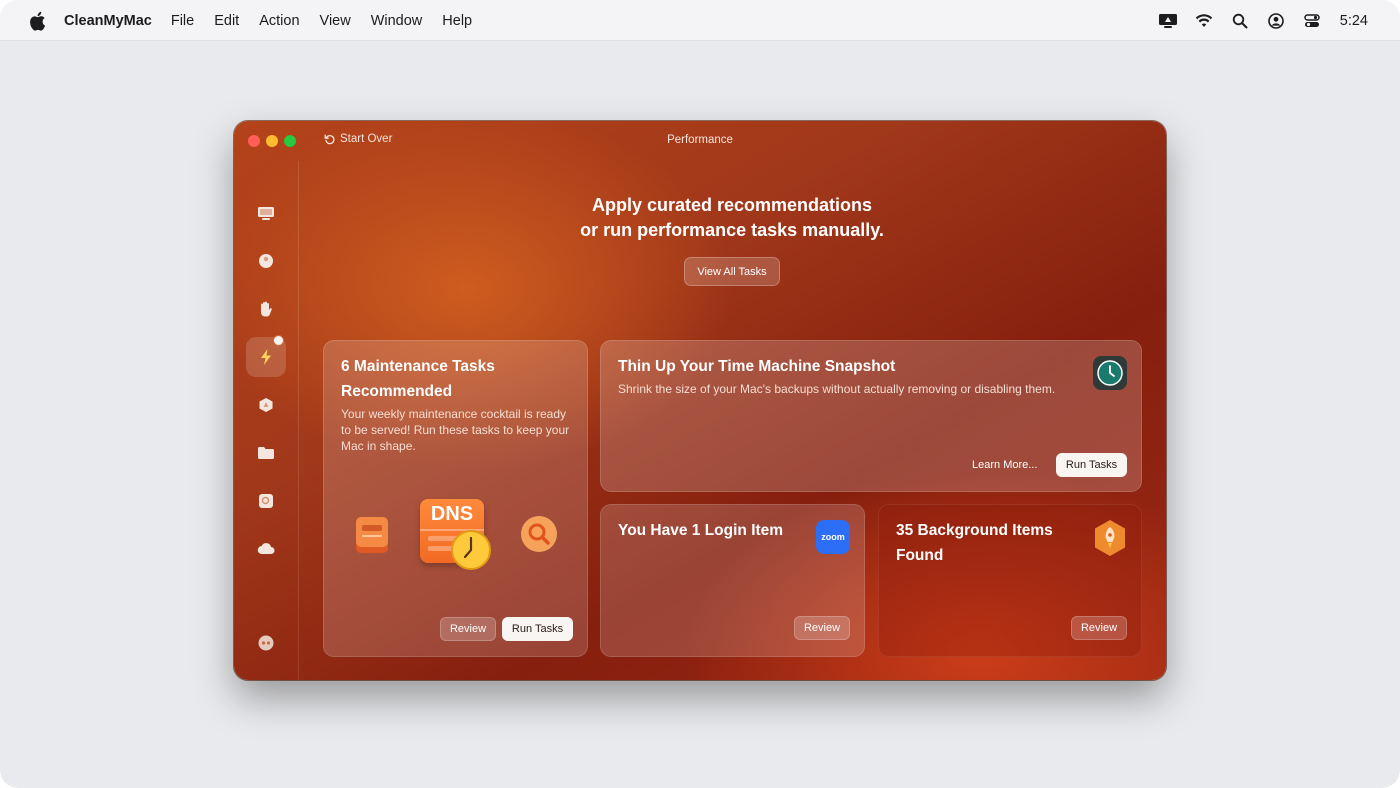 Image resolution: width=1400 pixels, height=788 pixels. Describe the element at coordinates (1110, 538) in the screenshot. I see `rocket-badge-icon` at that location.